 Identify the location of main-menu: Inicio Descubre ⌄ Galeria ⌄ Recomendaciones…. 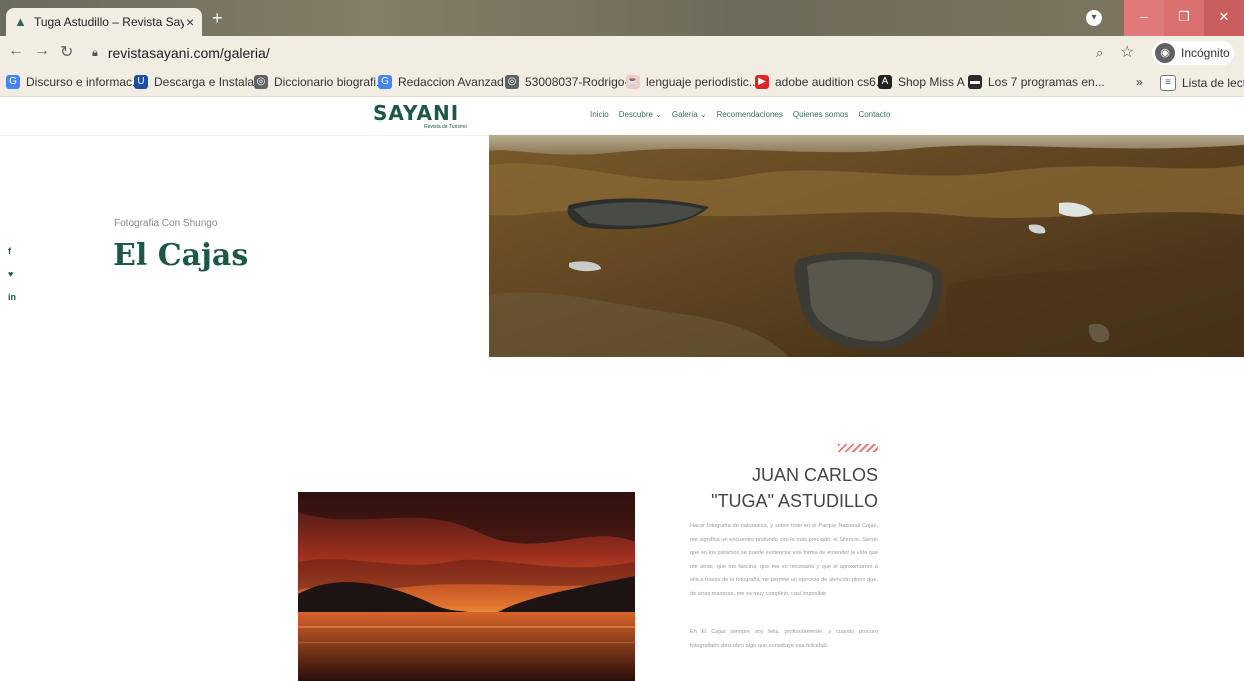
(745, 114).